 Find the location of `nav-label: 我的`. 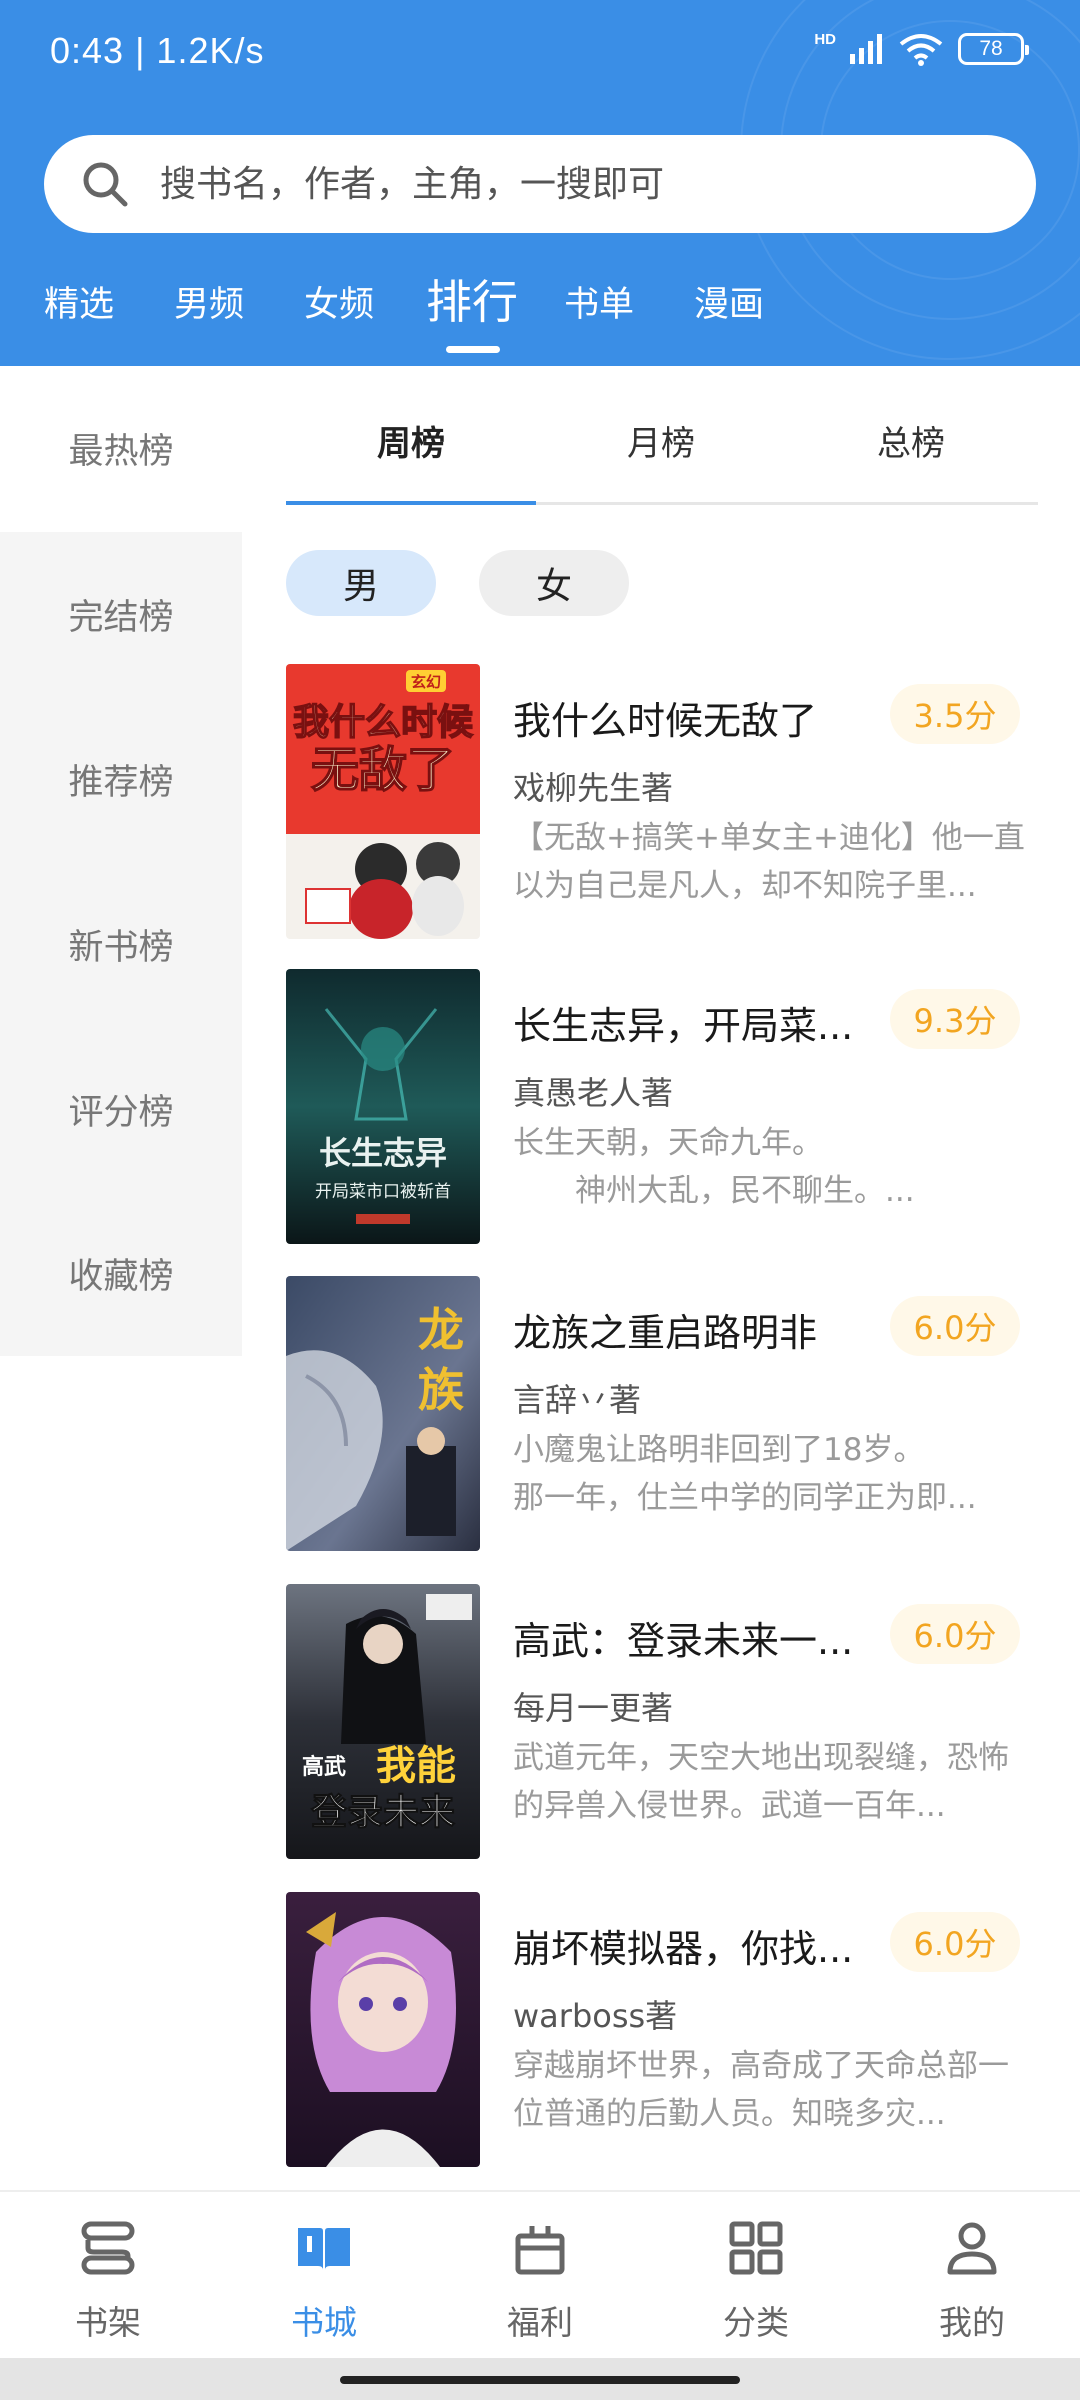

nav-label: 我的 is located at coordinates (972, 2322).